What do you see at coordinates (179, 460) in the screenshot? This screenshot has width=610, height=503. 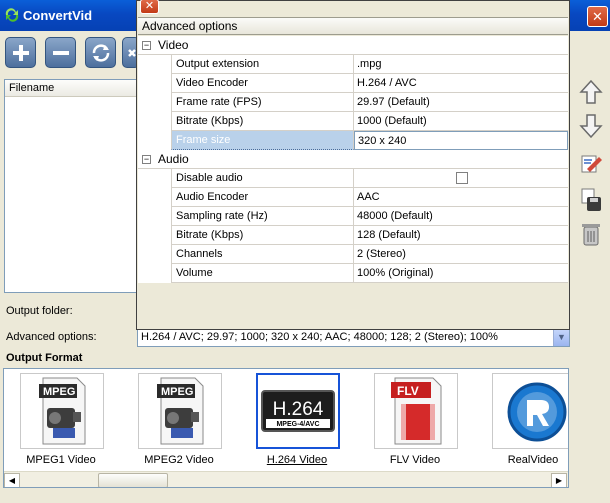 I see `format-label: MPEG2 Video` at bounding box center [179, 460].